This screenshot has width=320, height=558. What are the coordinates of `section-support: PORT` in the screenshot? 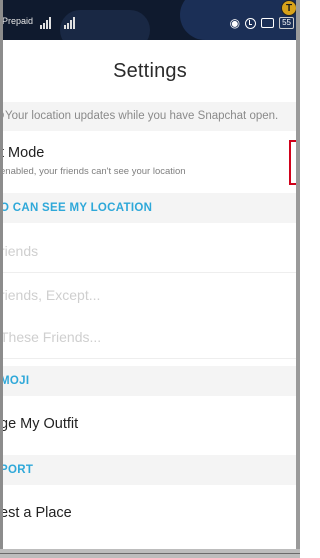 It's located at (150, 470).